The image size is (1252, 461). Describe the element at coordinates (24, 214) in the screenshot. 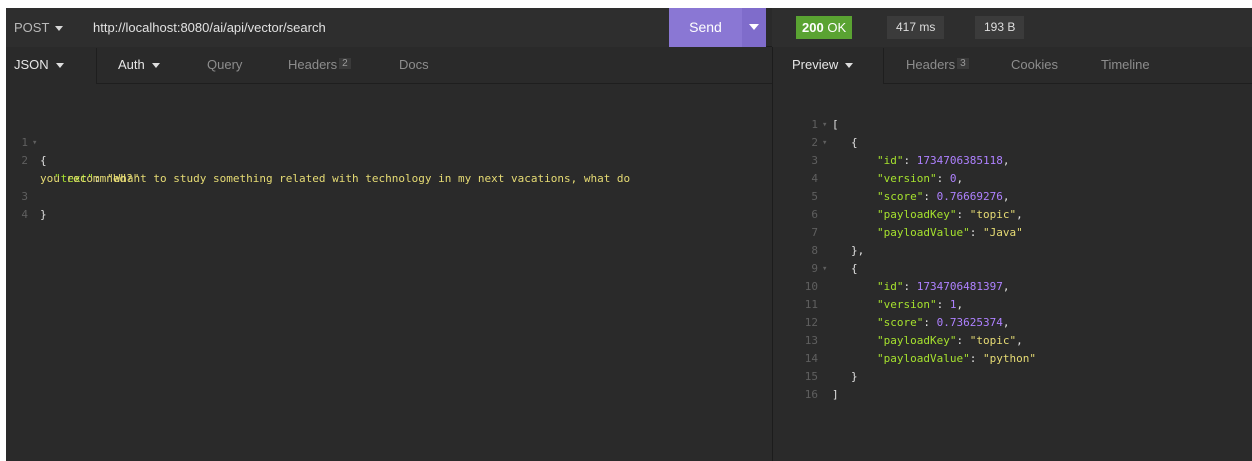

I see `code-line: 4` at that location.